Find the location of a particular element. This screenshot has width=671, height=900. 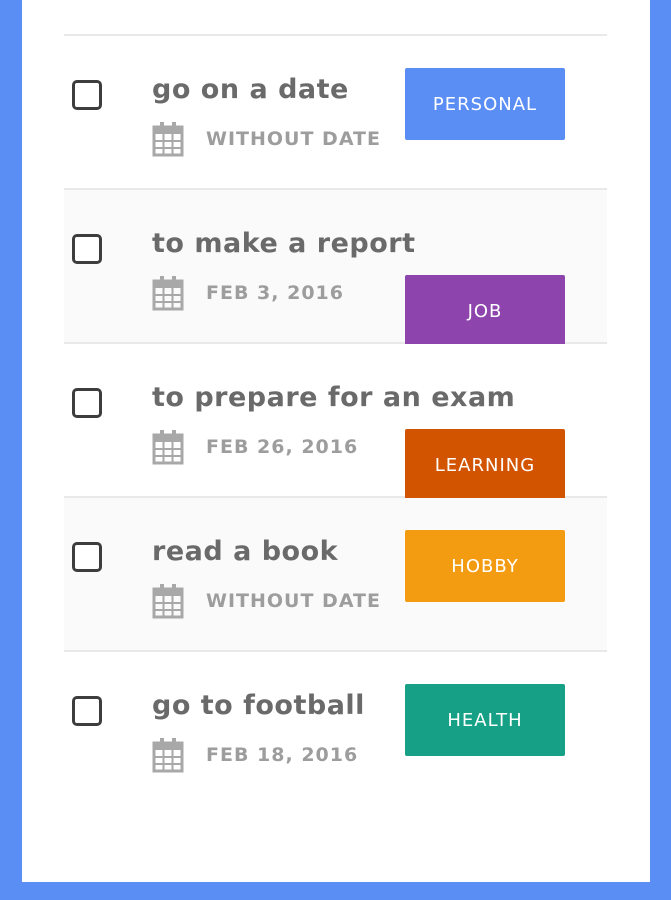

todo-date: FEB 3, 2016 is located at coordinates (248, 293).